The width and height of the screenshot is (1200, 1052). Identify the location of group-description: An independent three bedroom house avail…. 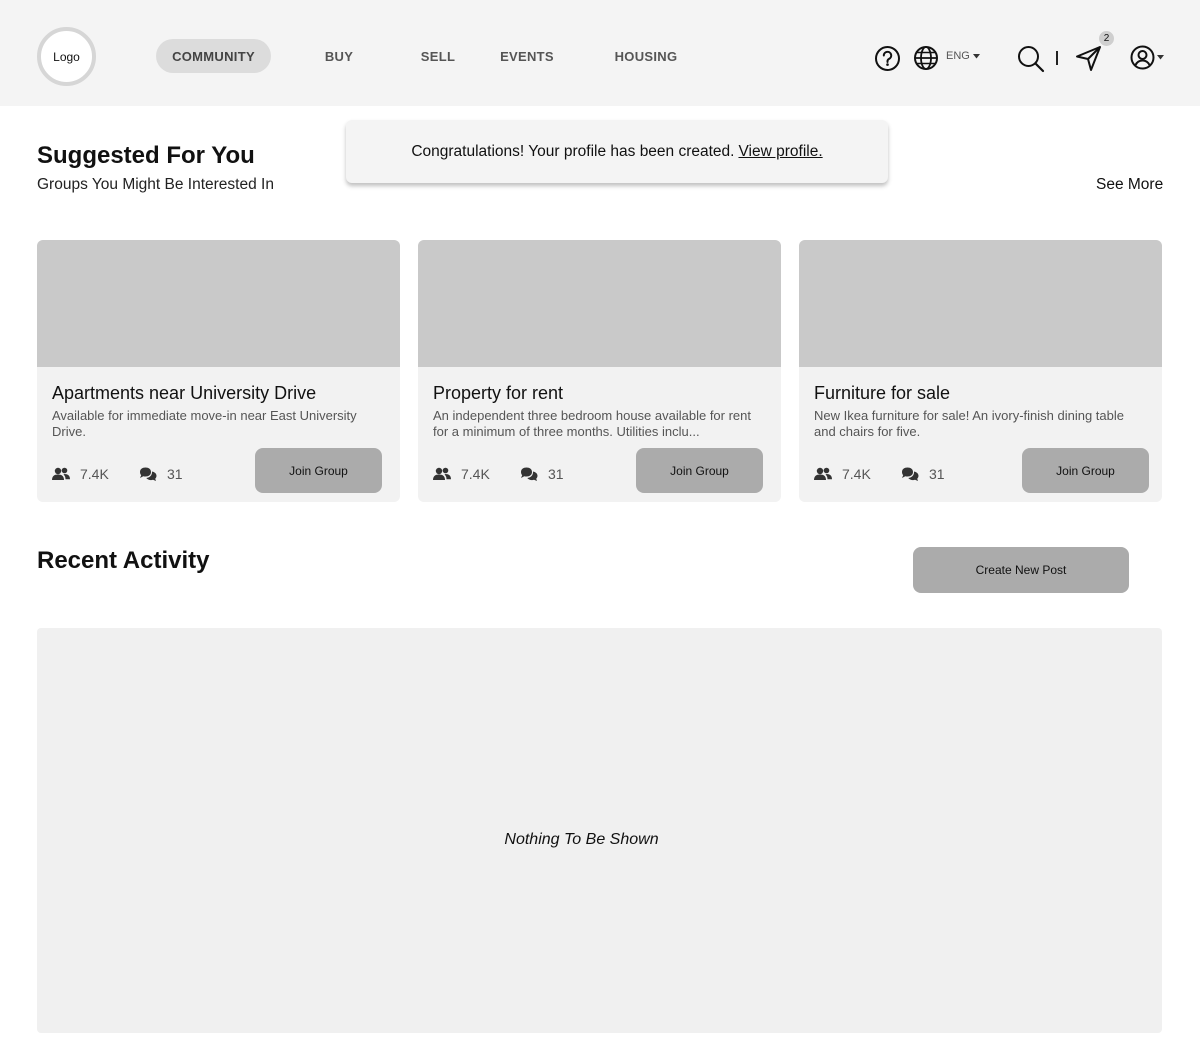
(592, 423).